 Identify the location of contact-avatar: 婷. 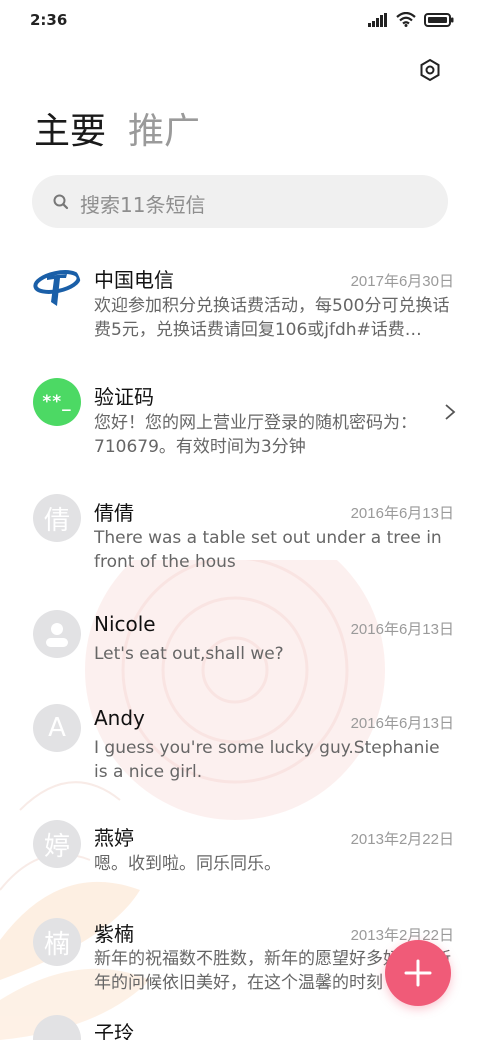
(57, 844).